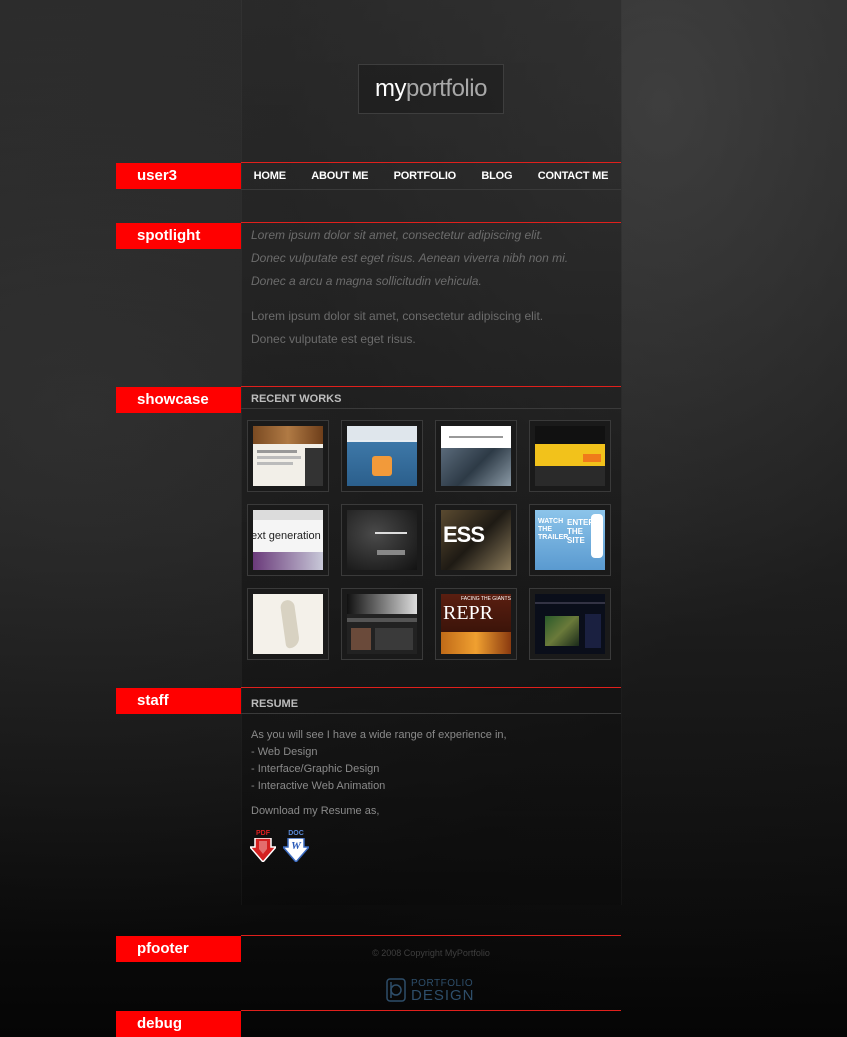  What do you see at coordinates (178, 701) in the screenshot?
I see `position-label-staff: staff` at bounding box center [178, 701].